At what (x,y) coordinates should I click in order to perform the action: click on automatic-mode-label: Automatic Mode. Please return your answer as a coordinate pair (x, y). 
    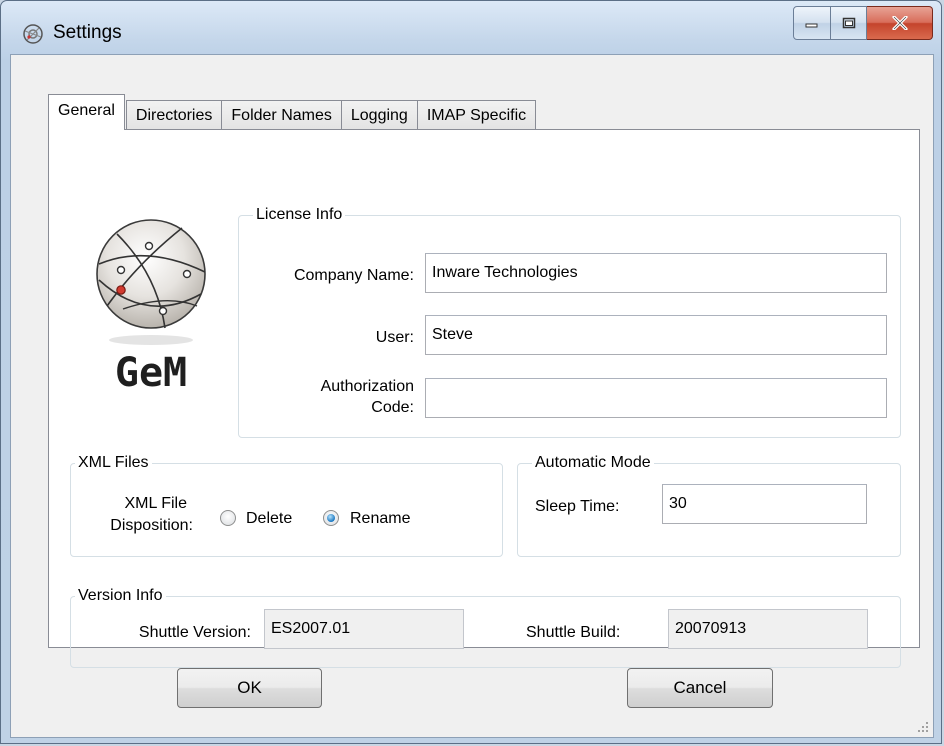
    Looking at the image, I should click on (593, 463).